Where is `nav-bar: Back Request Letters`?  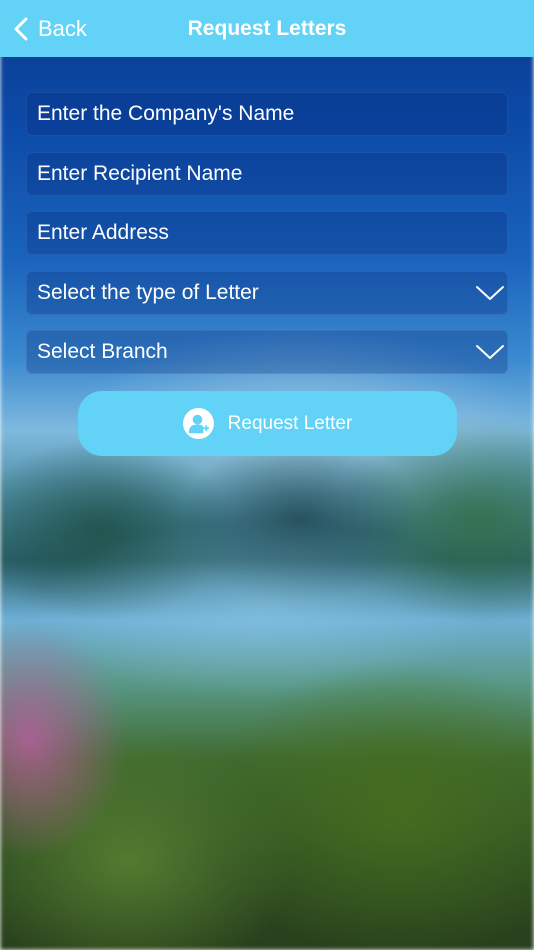
nav-bar: Back Request Letters is located at coordinates (267, 28).